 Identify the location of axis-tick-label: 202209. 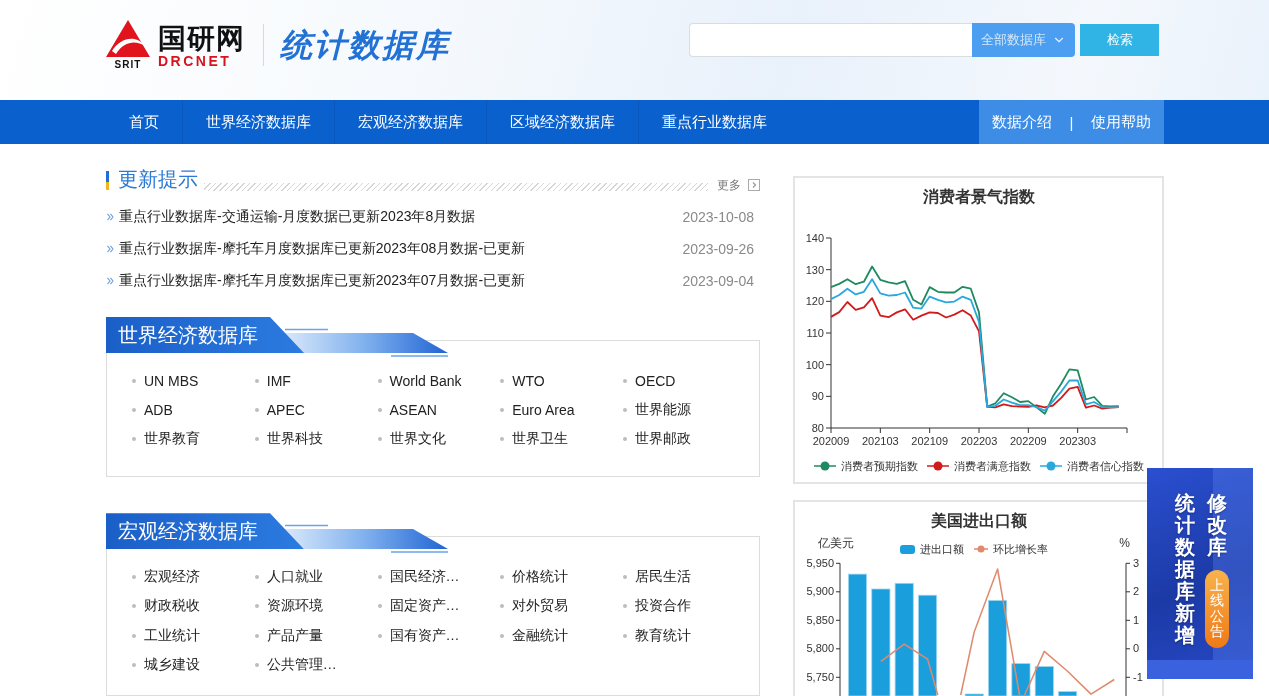
(1028, 441).